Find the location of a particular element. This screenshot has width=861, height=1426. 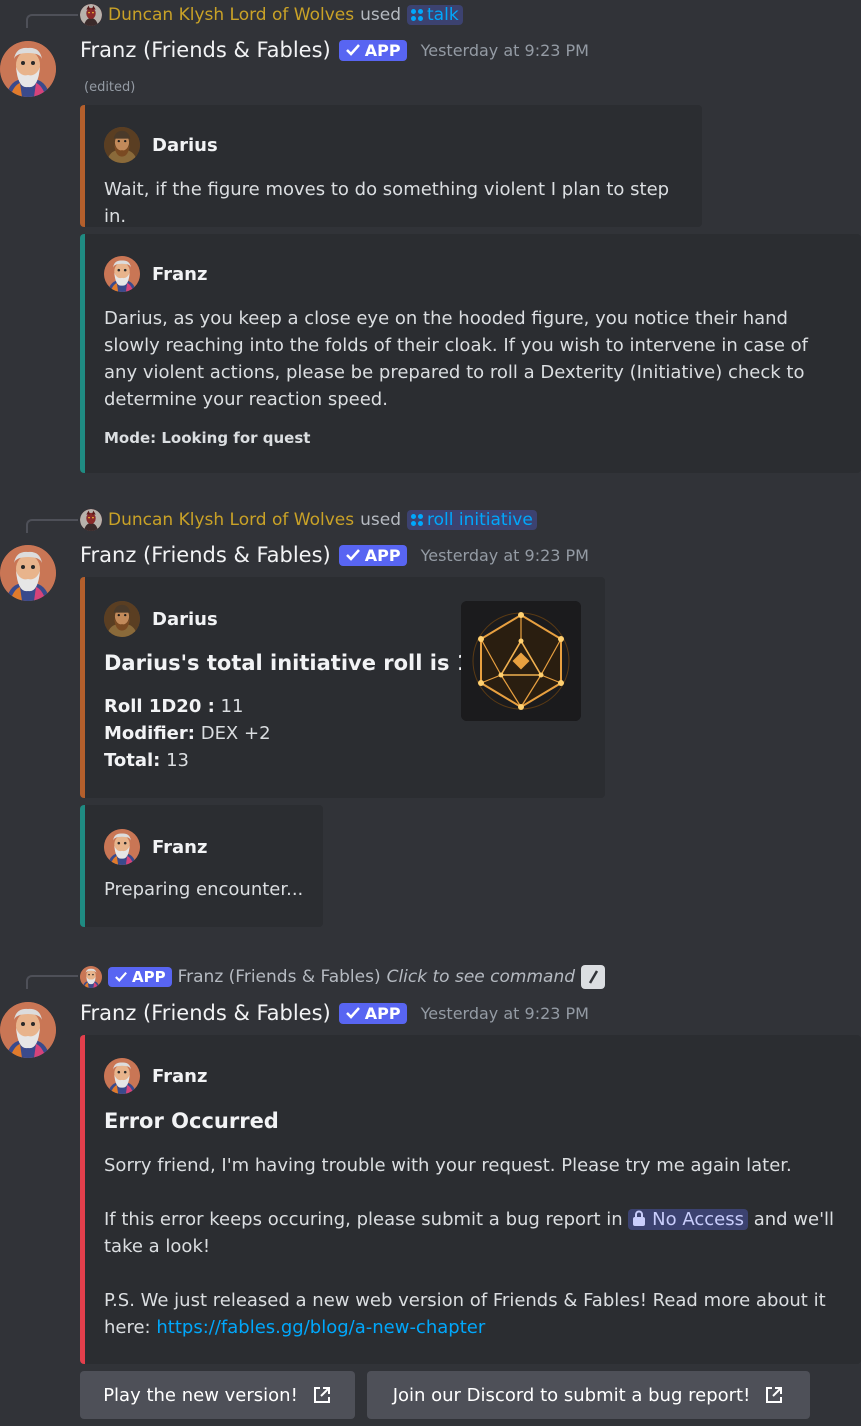

field-name: Roll 1D20 : is located at coordinates (159, 706).